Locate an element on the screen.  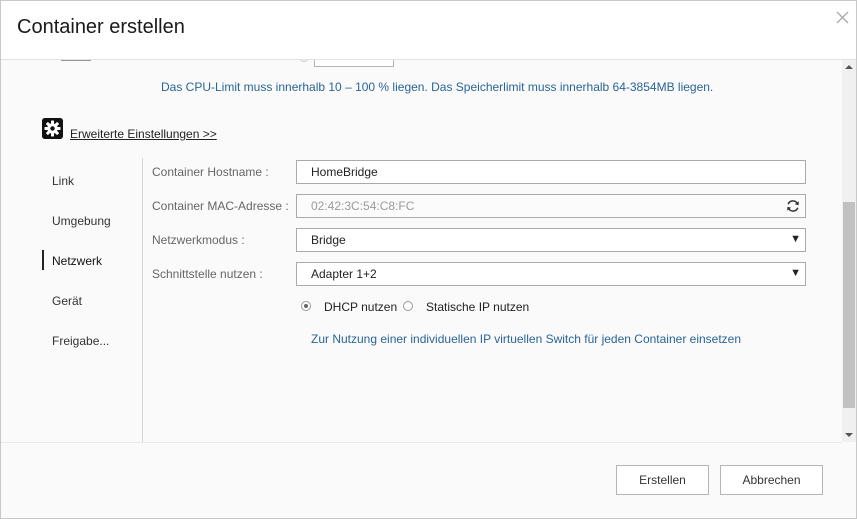
static-ip-label: Statische IP nutzen is located at coordinates (477, 307).